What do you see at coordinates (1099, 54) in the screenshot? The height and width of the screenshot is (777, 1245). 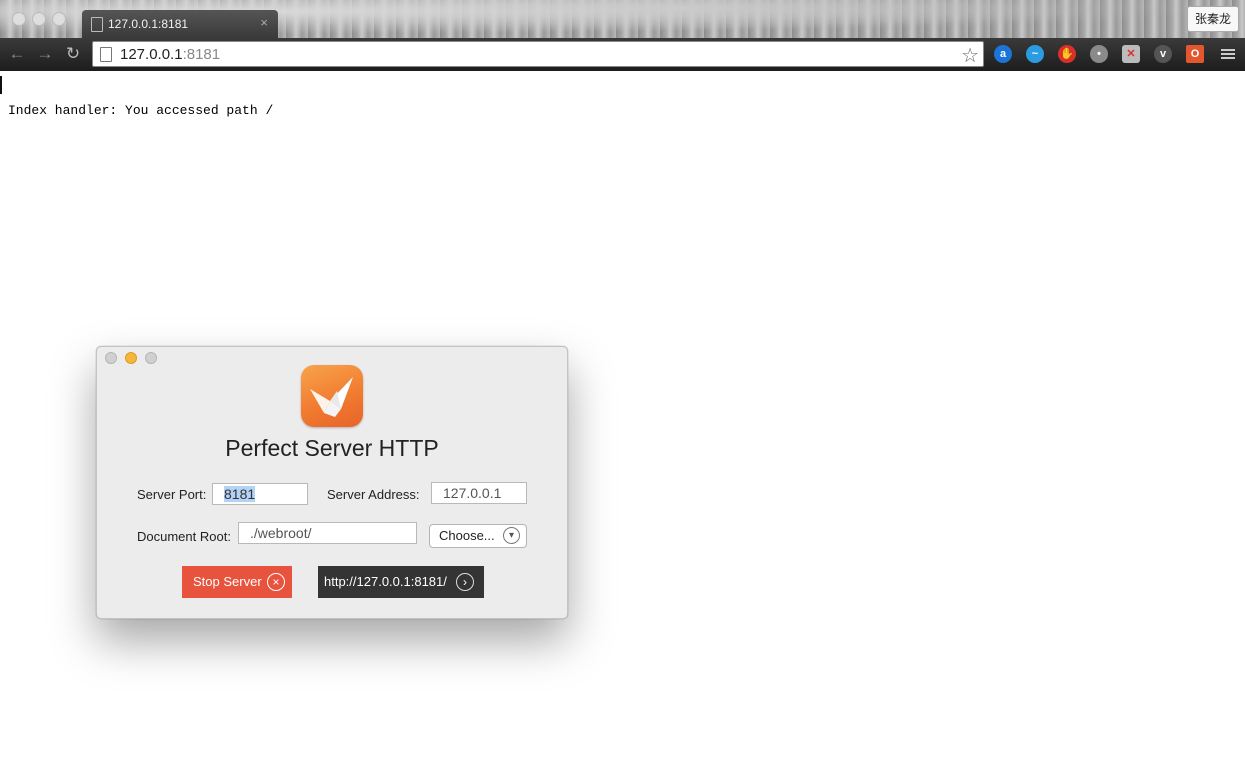 I see `dots-extension-icon: •` at bounding box center [1099, 54].